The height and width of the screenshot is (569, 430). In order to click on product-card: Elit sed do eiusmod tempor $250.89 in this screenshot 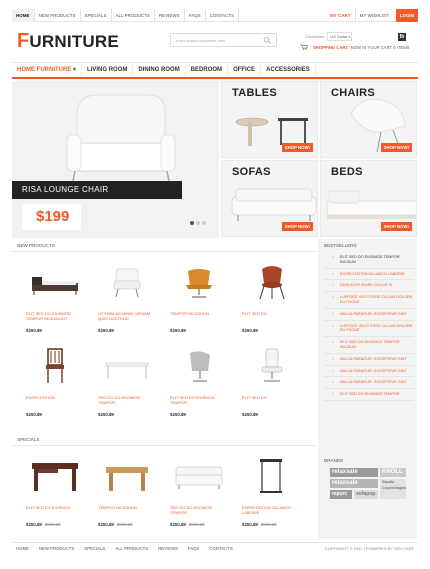, I will do `click(199, 380)`.